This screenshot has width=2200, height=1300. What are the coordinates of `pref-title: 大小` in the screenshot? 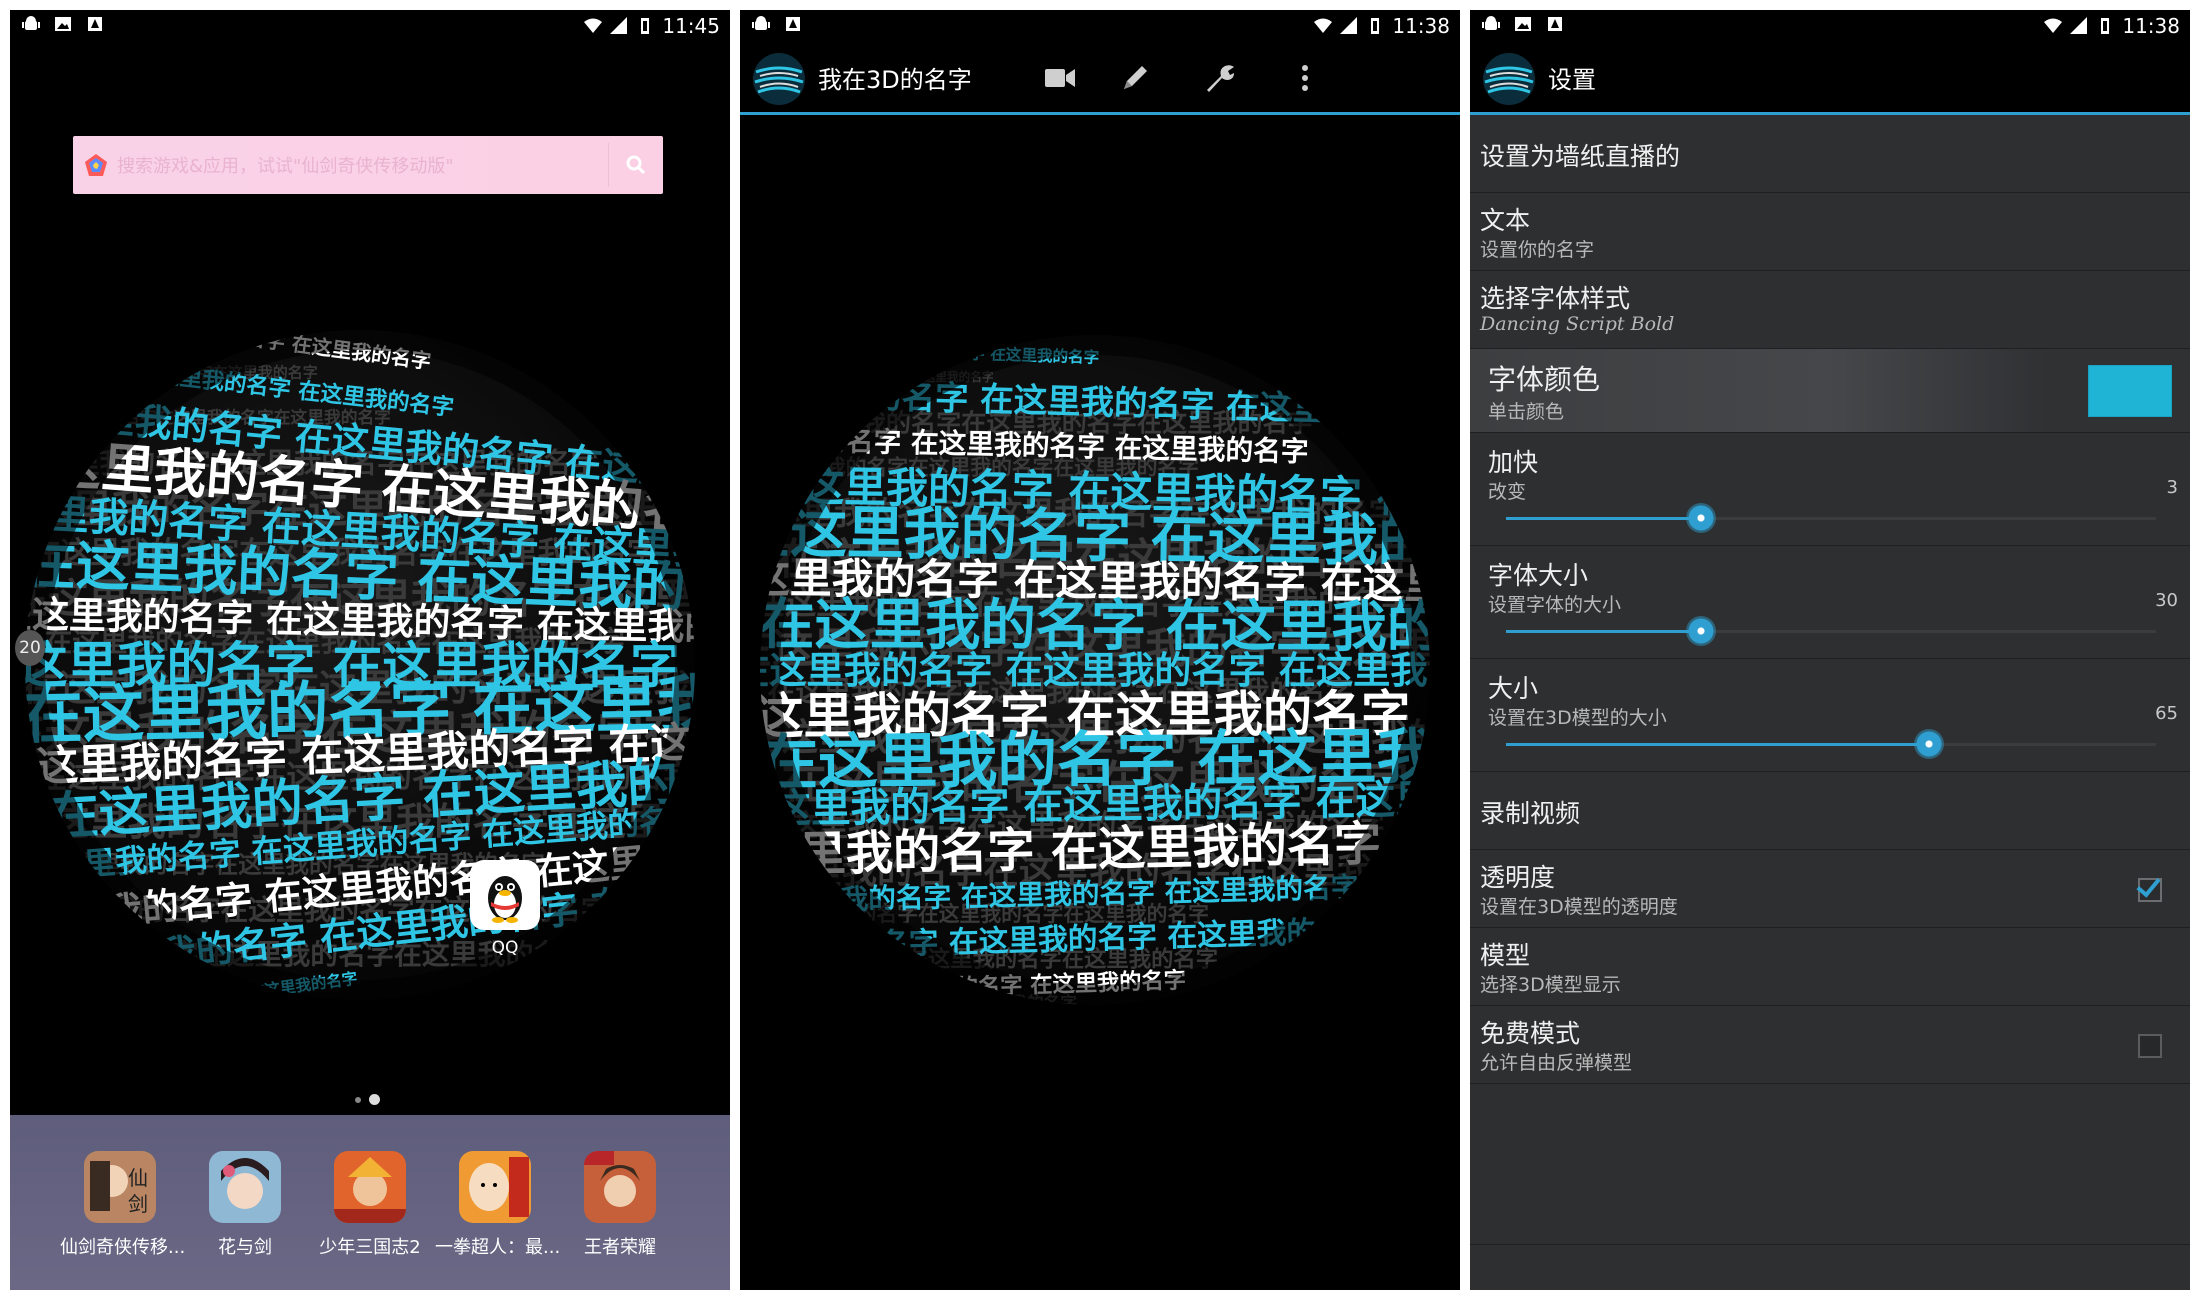 It's located at (1513, 688).